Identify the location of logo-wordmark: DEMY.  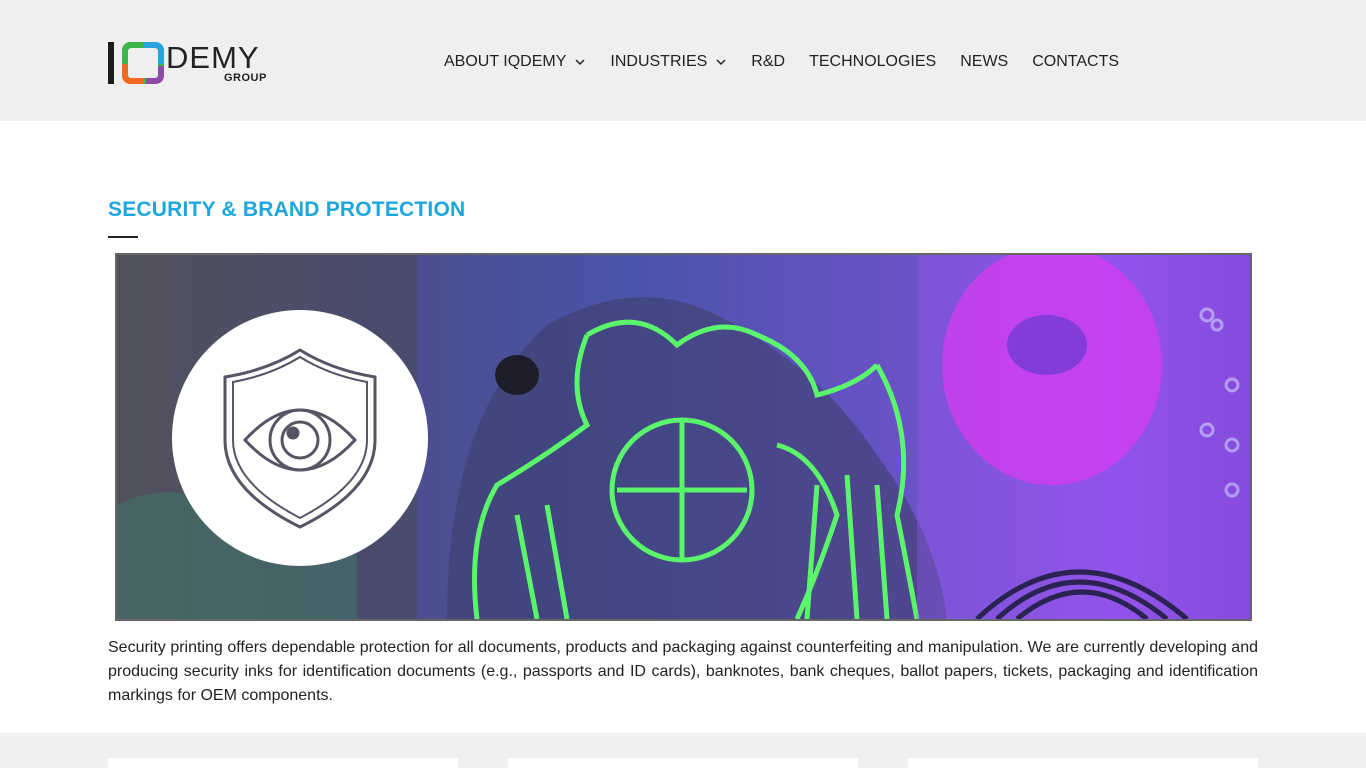
(213, 57).